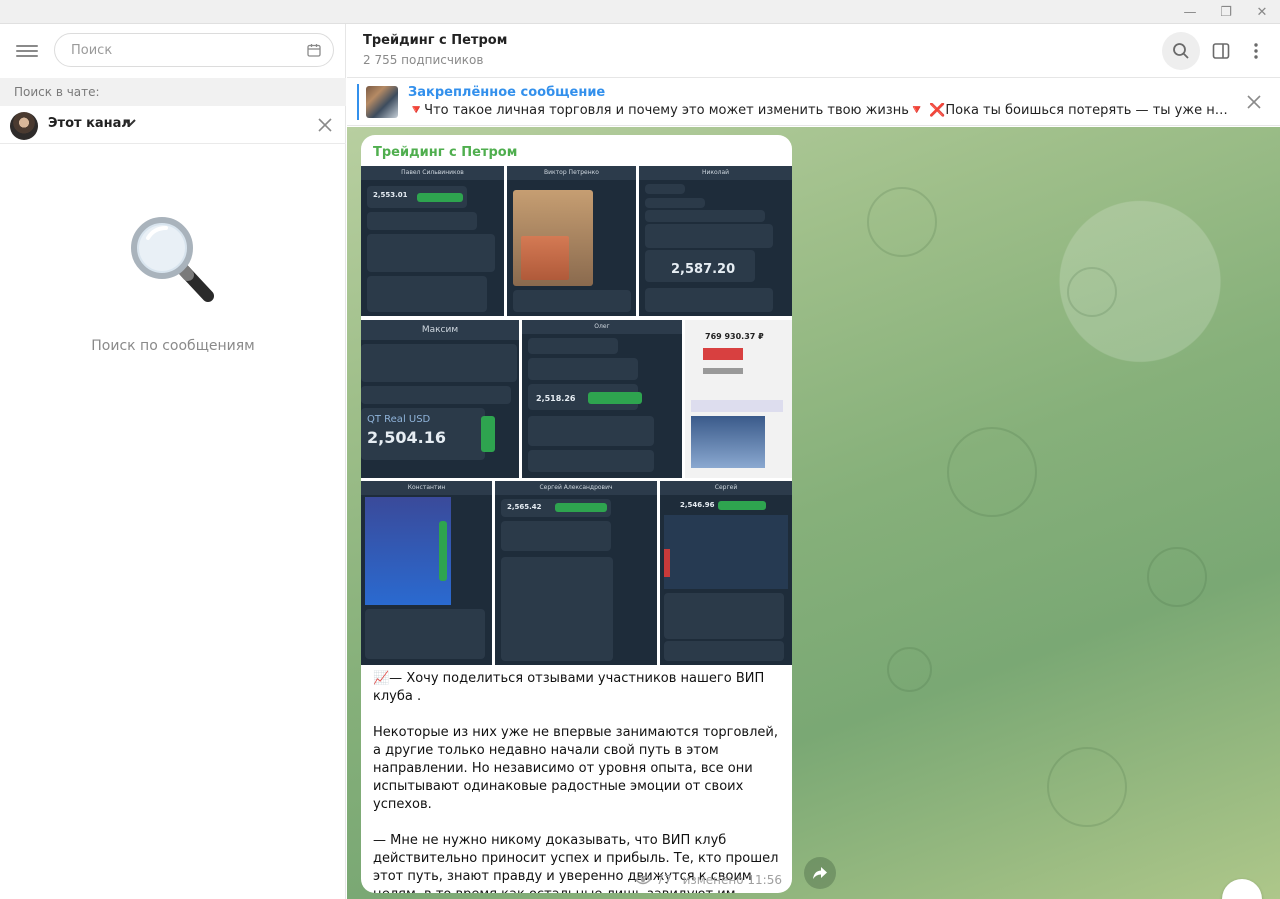 The height and width of the screenshot is (899, 1280). I want to click on scope-selector: Этот канал, so click(89, 123).